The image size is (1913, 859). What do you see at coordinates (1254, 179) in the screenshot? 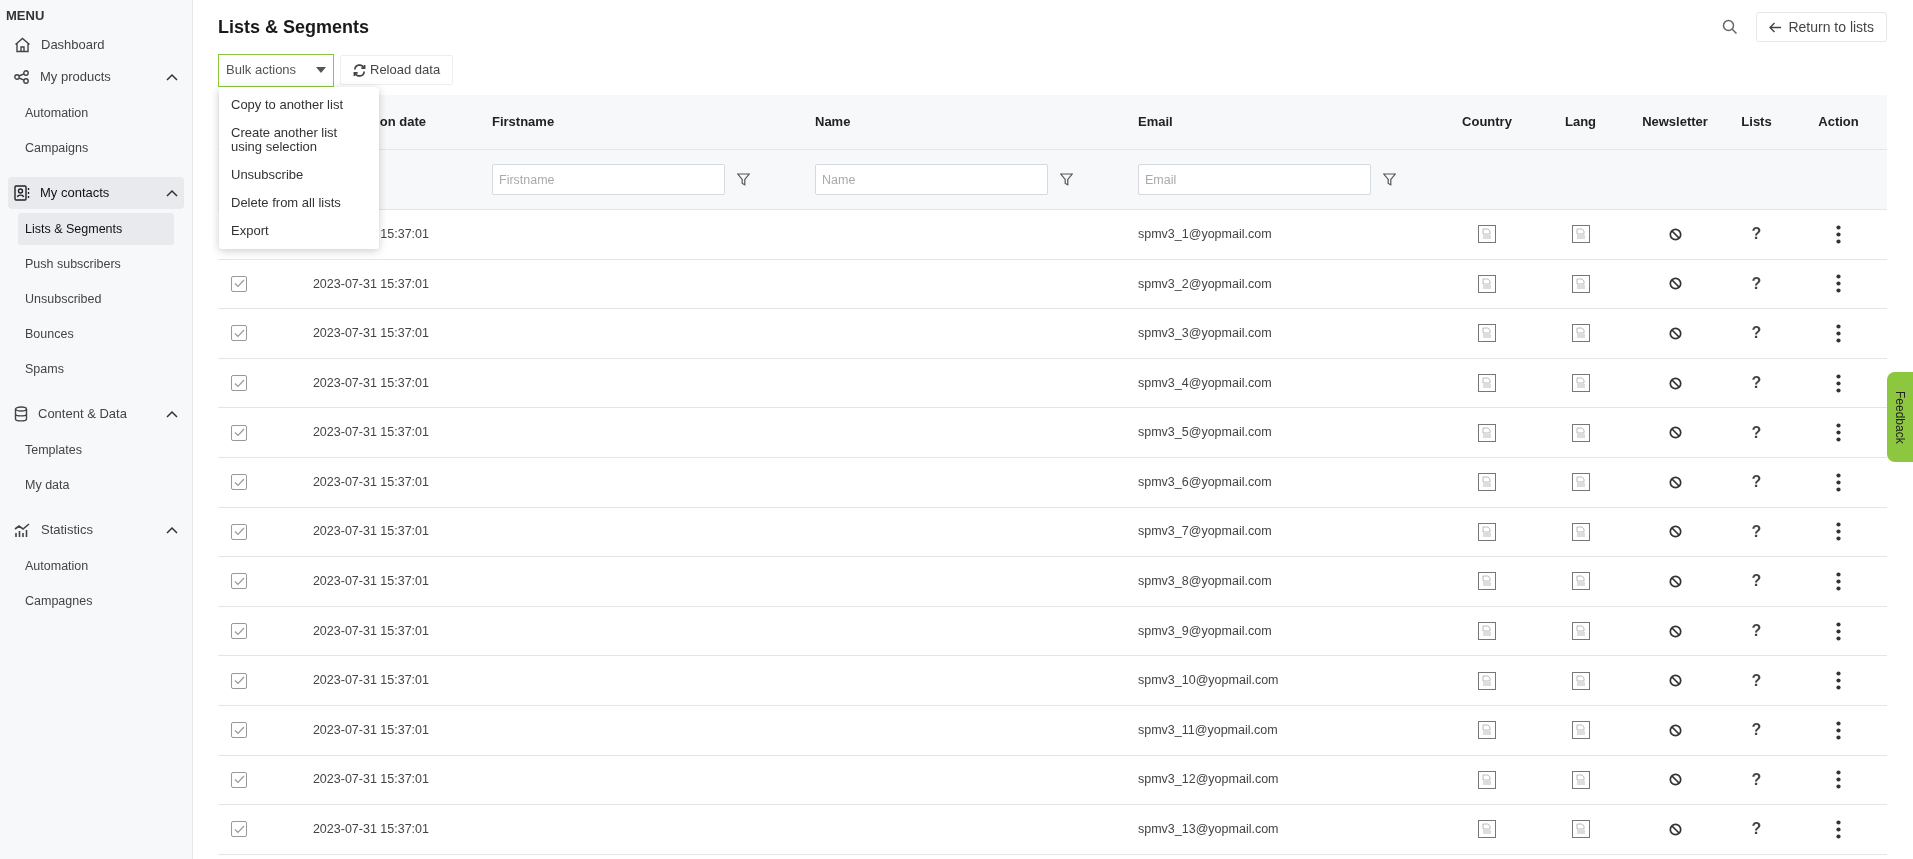
I see `filter-input: Email` at bounding box center [1254, 179].